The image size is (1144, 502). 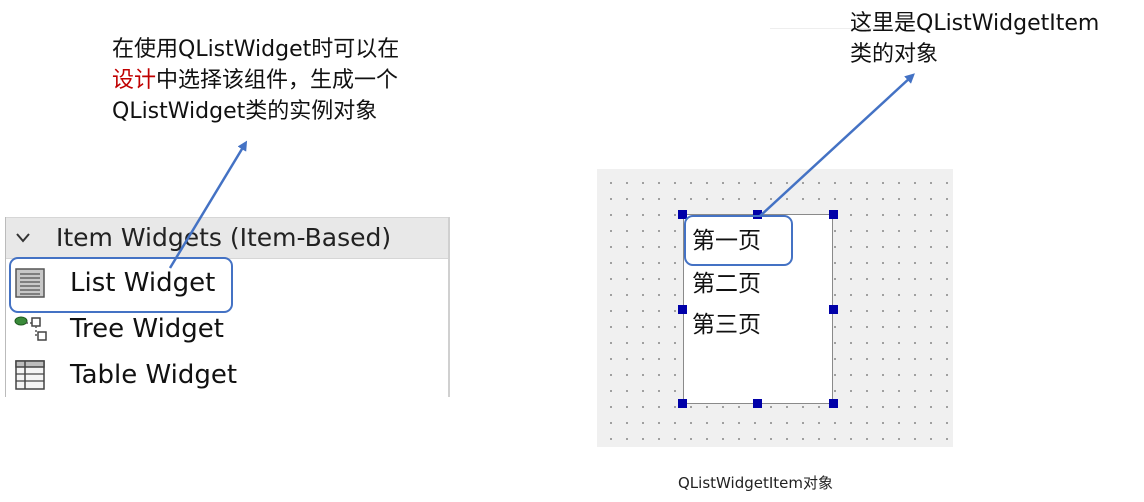 What do you see at coordinates (208, 204) in the screenshot?
I see `arrow-to-left-annotation` at bounding box center [208, 204].